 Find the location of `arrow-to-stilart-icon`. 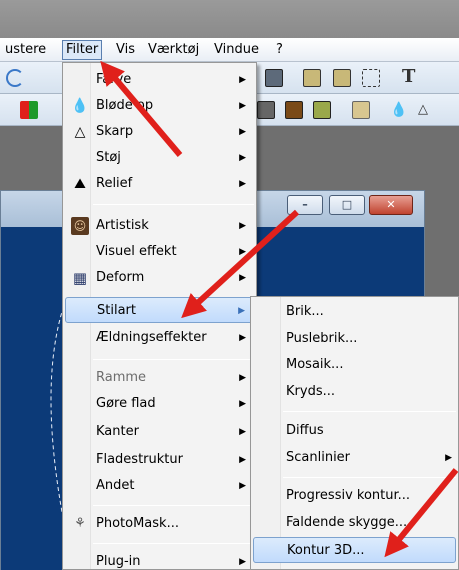

arrow-to-stilart-icon is located at coordinates (240, 264).